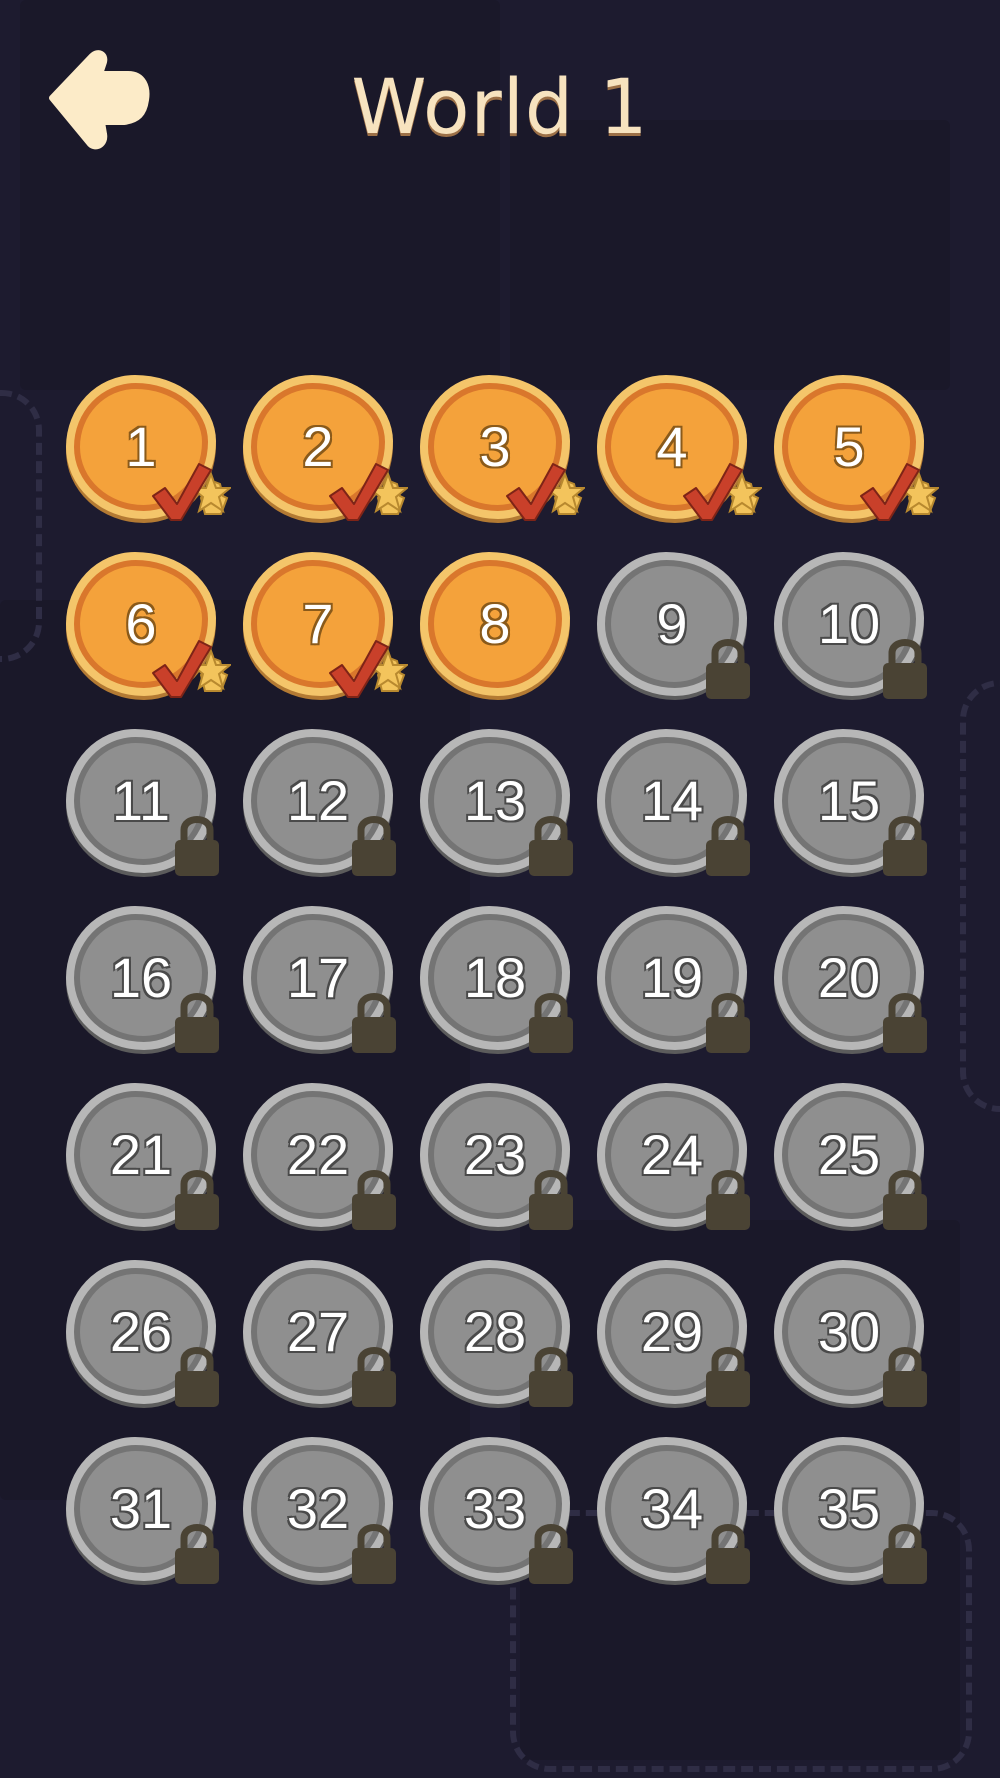 The width and height of the screenshot is (1000, 1778). I want to click on level-number: 15, so click(849, 800).